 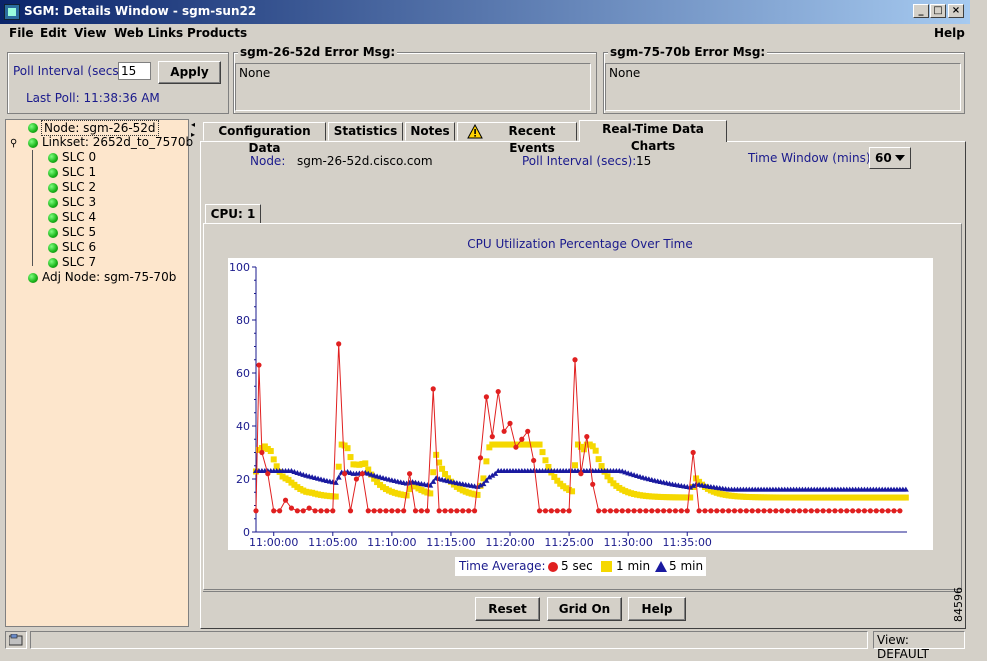 I want to click on menu-web-links: Web Links, so click(x=148, y=33).